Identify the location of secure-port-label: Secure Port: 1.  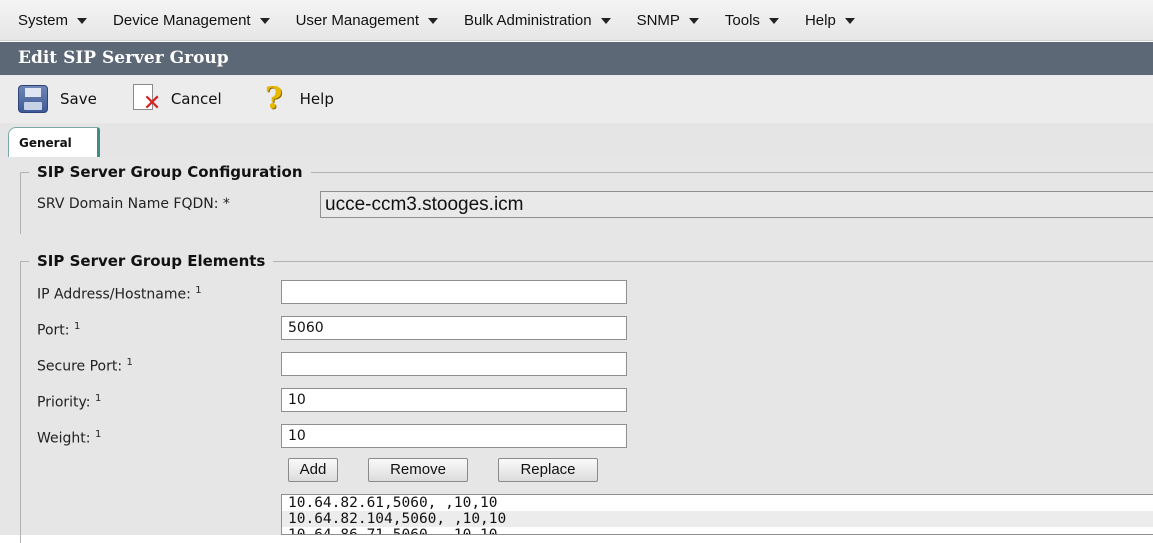
(85, 366).